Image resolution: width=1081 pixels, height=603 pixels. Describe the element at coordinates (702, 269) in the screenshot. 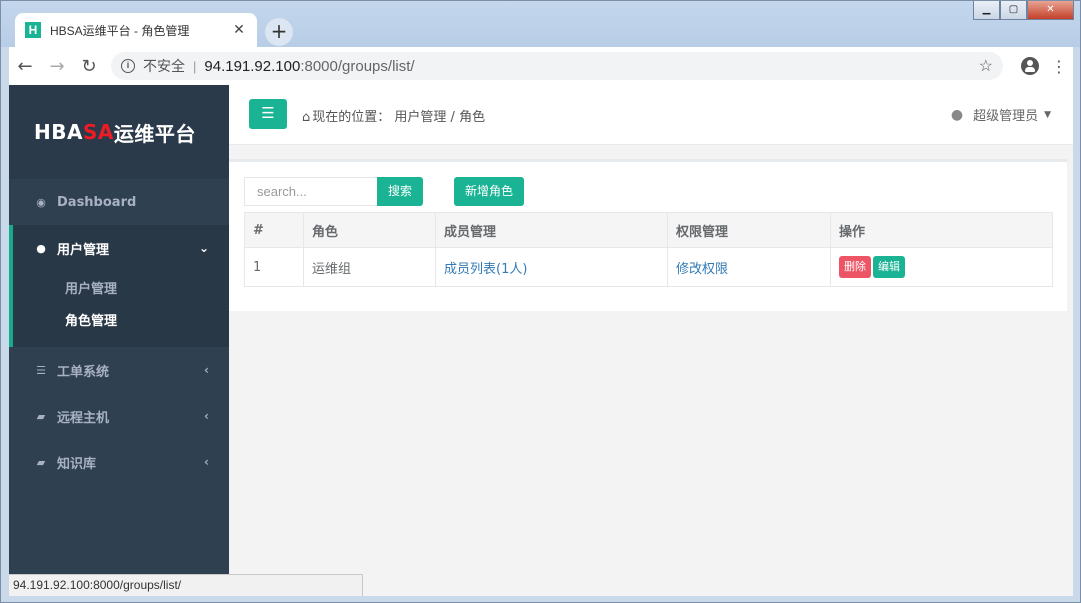

I see `edit-permissions-link: 修改权限` at that location.